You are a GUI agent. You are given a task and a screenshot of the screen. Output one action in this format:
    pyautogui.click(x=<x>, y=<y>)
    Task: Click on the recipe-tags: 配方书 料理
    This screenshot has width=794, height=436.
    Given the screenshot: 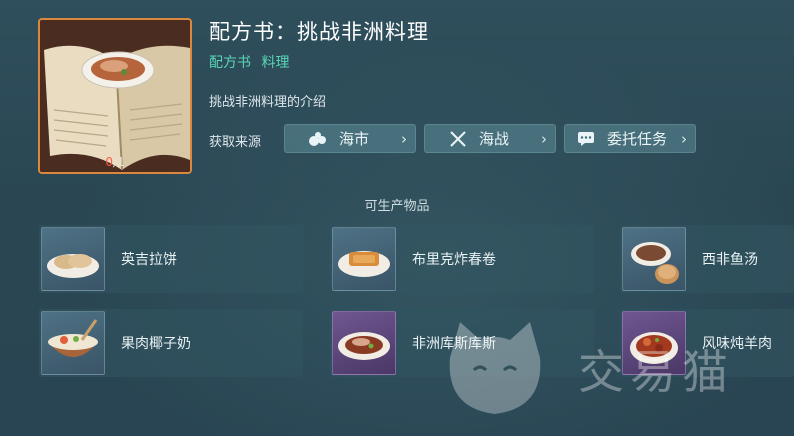 What is the action you would take?
    pyautogui.click(x=252, y=62)
    